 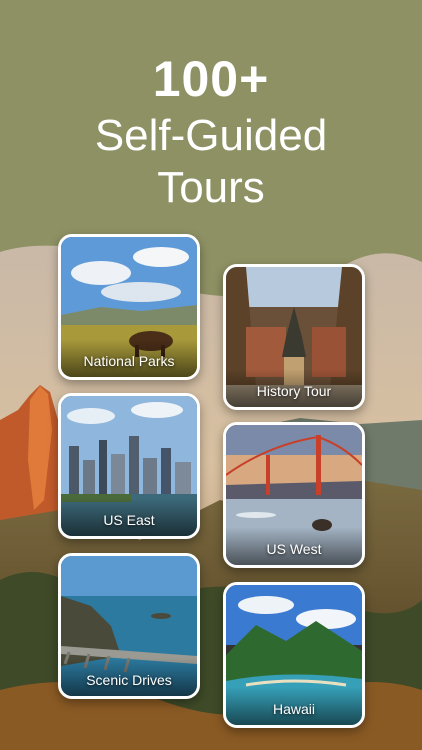 What do you see at coordinates (129, 626) in the screenshot?
I see `tour-card-scenic-drives: Scenic Drives` at bounding box center [129, 626].